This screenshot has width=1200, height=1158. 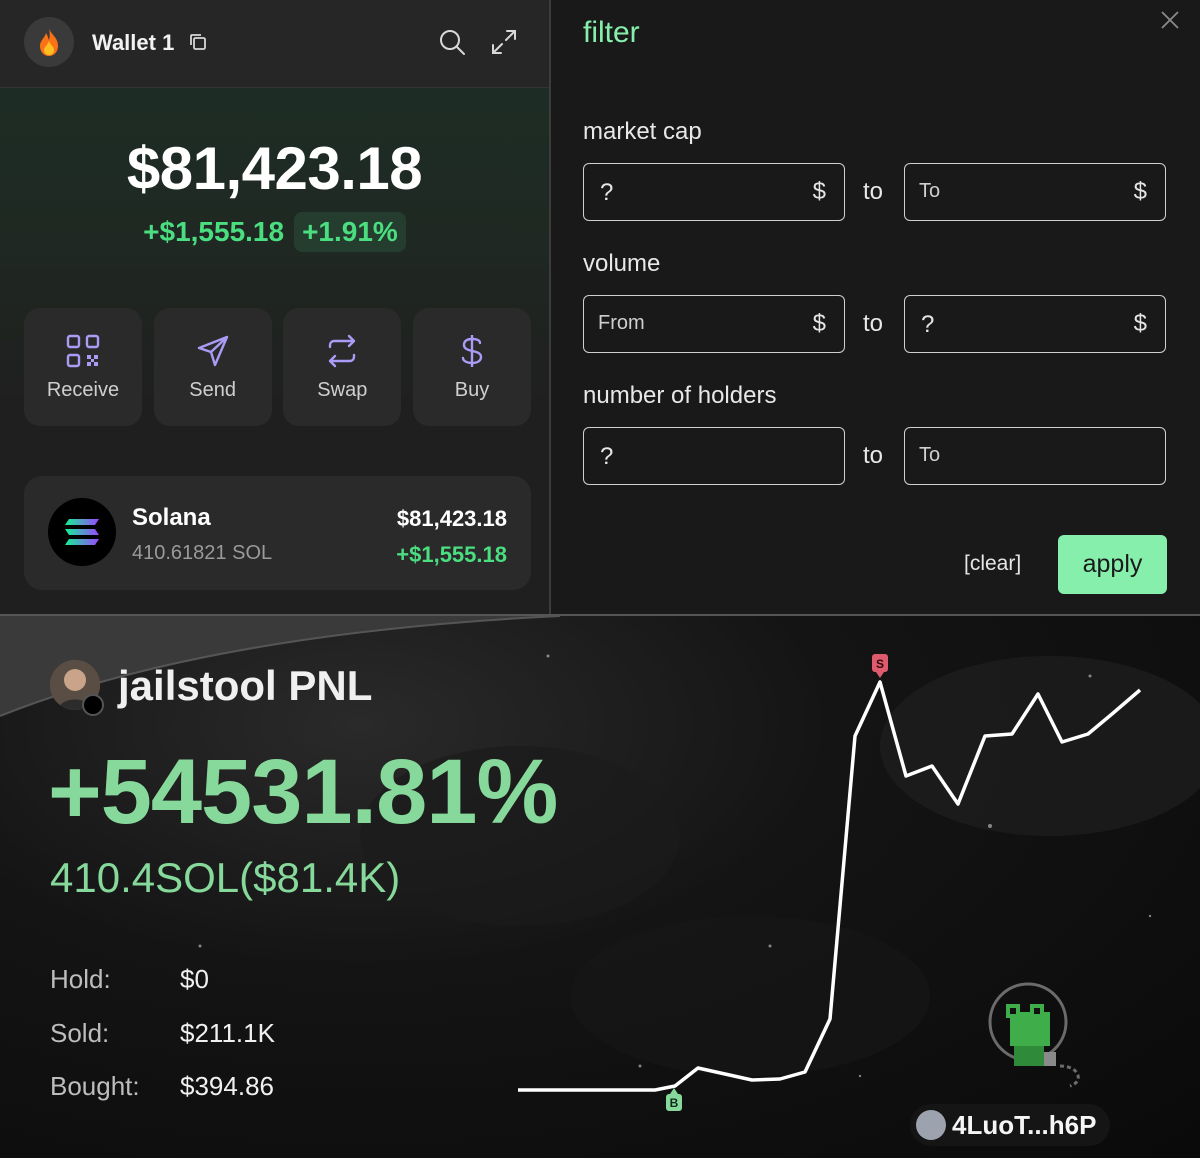 What do you see at coordinates (873, 455) in the screenshot?
I see `holders-to-word: to` at bounding box center [873, 455].